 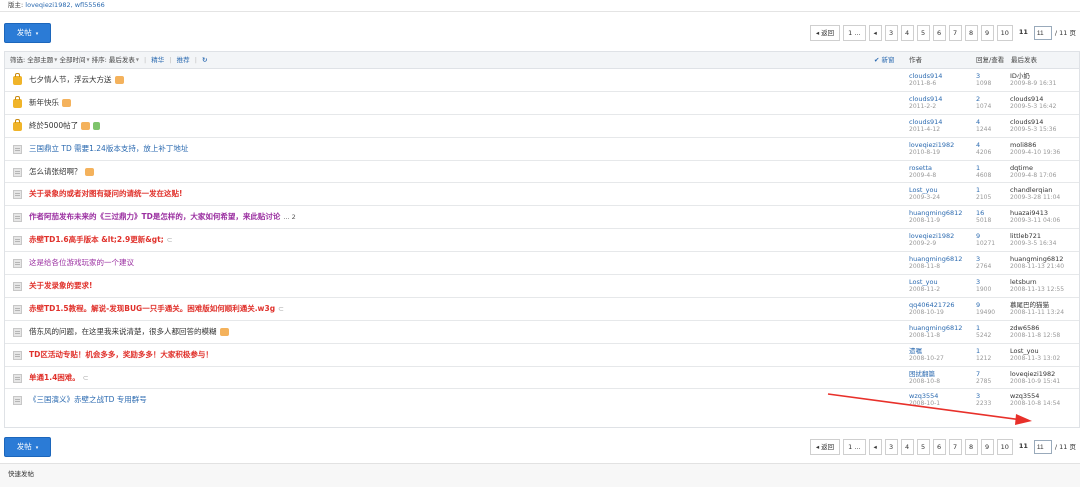 What do you see at coordinates (74, 60) in the screenshot?
I see `filter-all-time: 全部时间▼` at bounding box center [74, 60].